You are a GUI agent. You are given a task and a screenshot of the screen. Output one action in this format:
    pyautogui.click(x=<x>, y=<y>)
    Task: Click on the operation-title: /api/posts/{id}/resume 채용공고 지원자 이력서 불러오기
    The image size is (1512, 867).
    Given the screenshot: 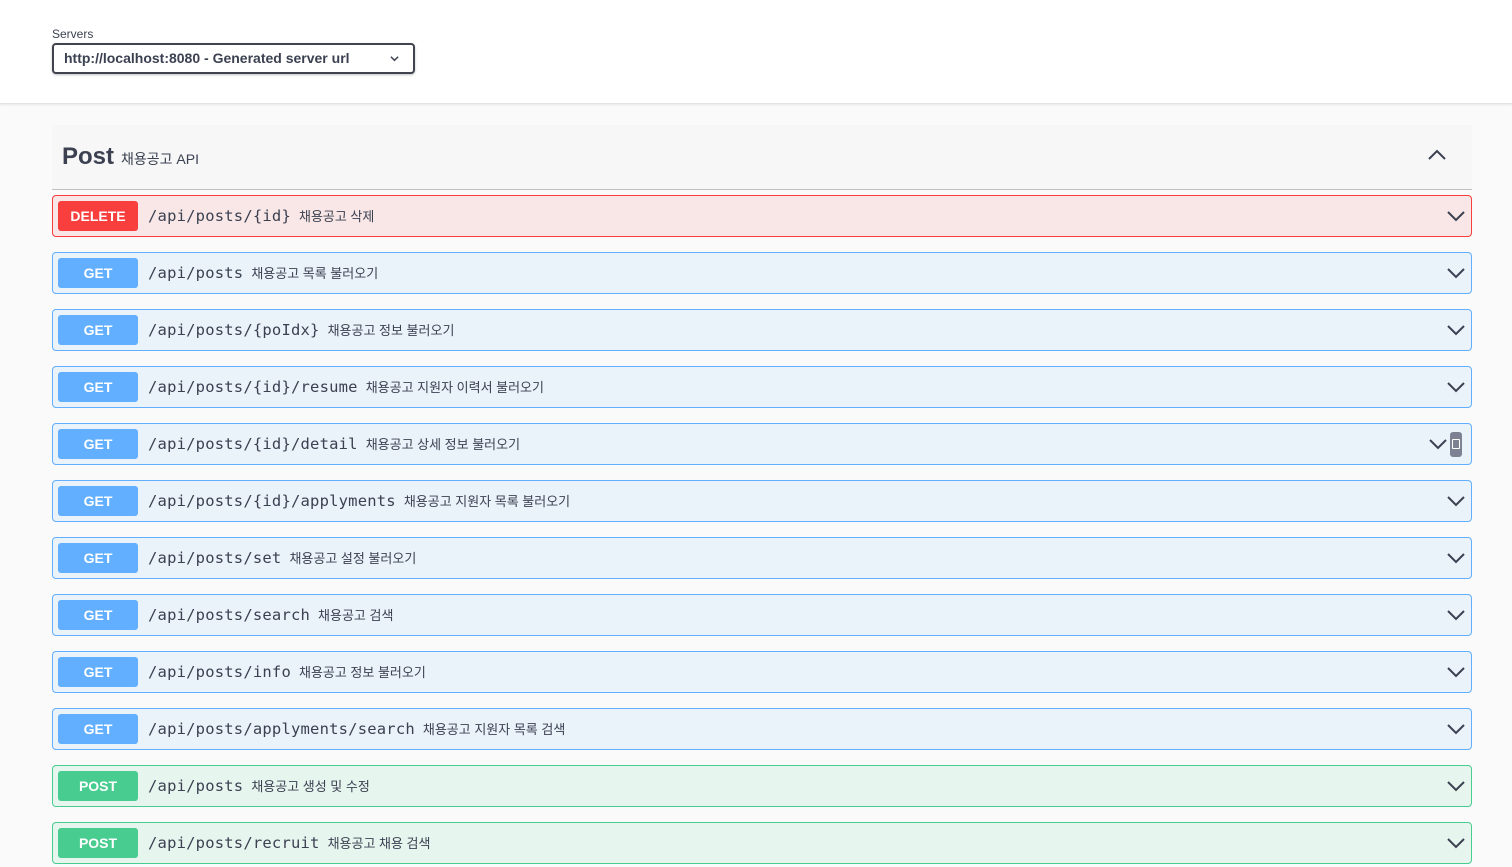 What is the action you would take?
    pyautogui.click(x=346, y=387)
    